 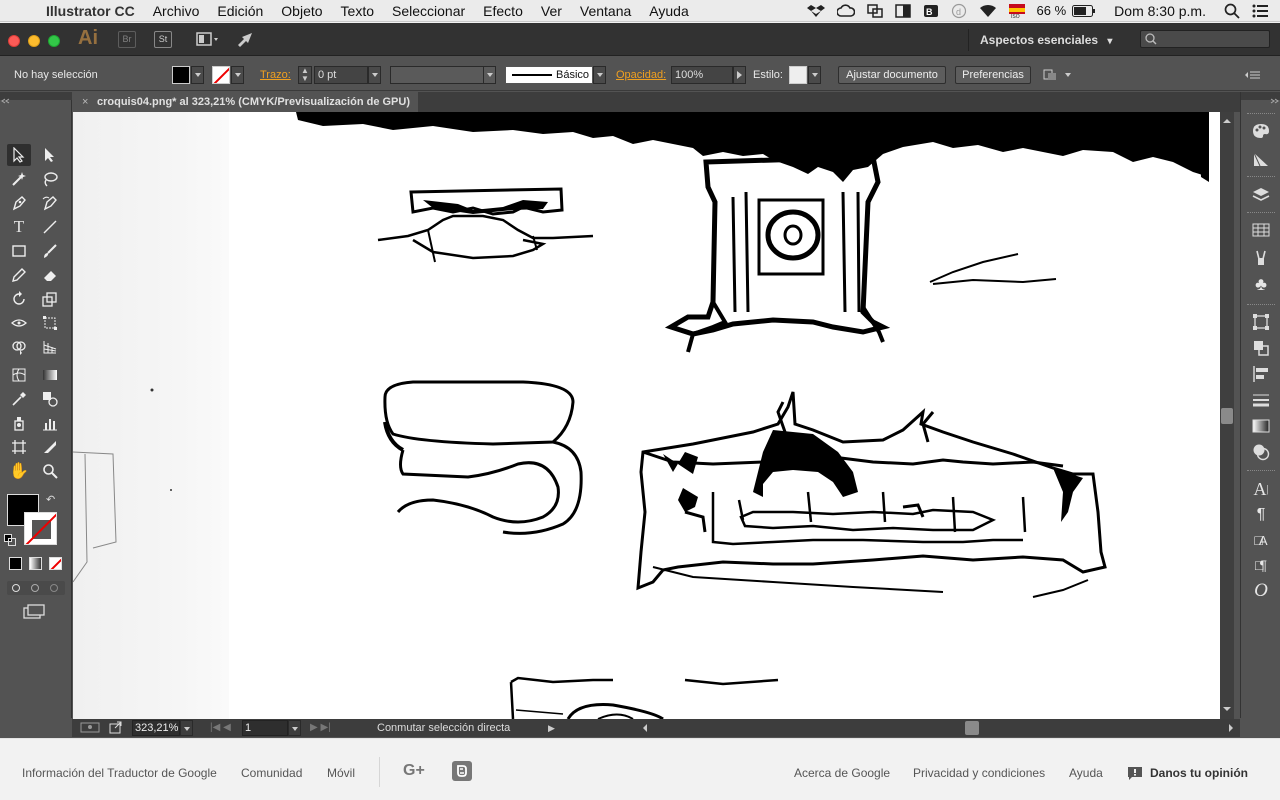 I want to click on menu-app-name: Illustrator CC, so click(x=93, y=11).